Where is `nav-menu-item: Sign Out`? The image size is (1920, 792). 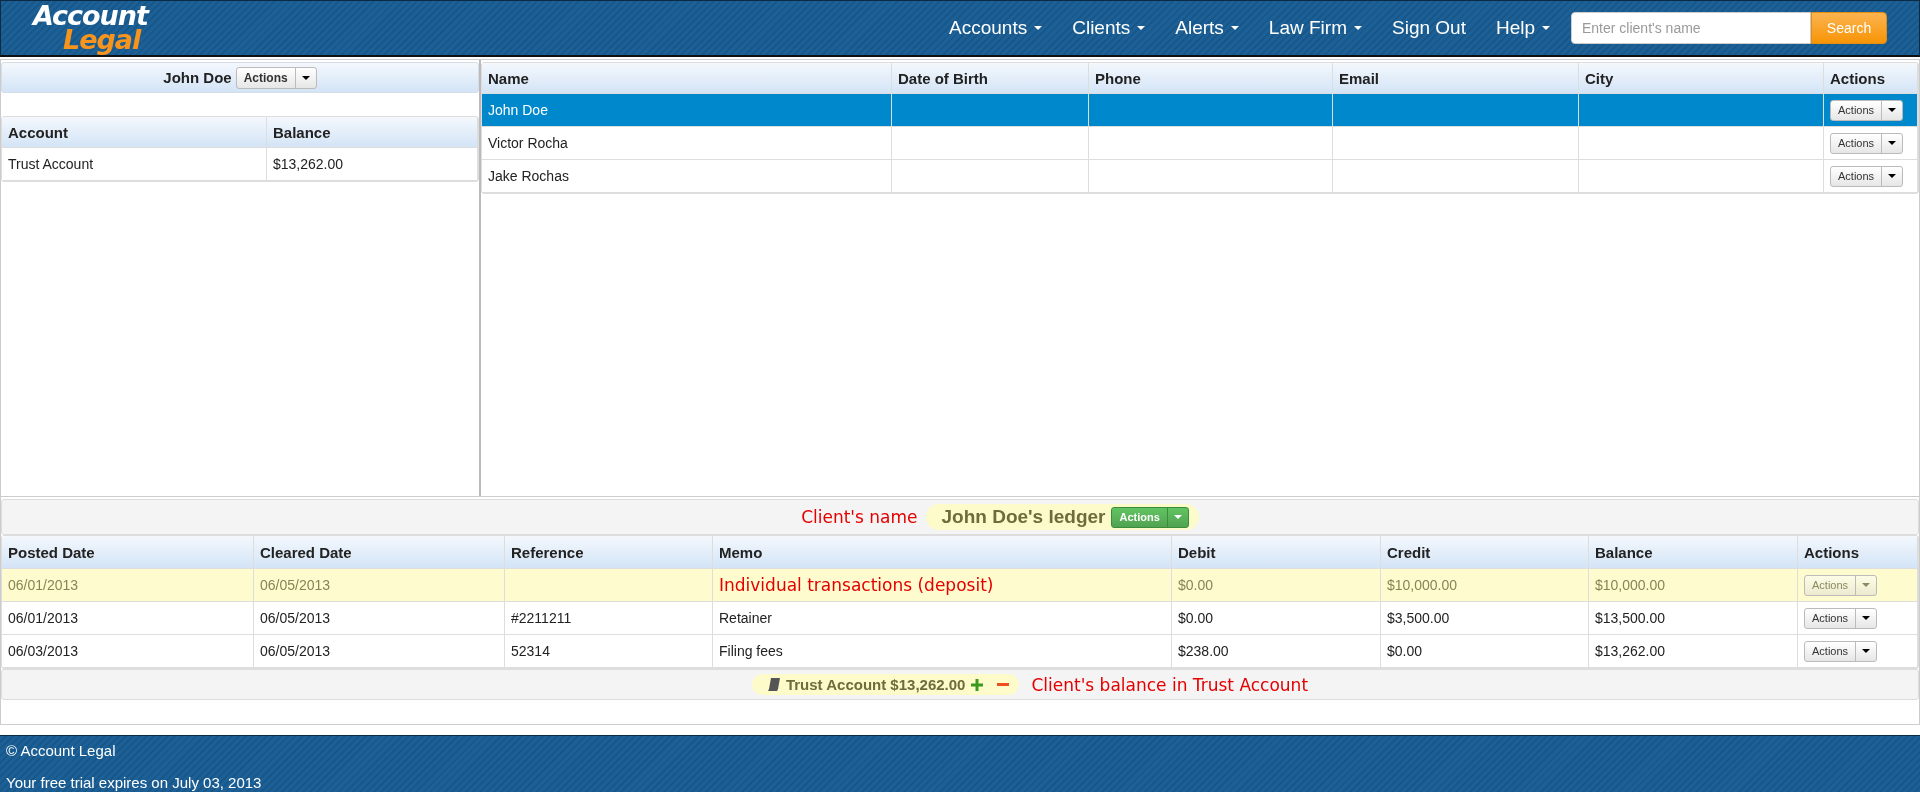
nav-menu-item: Sign Out is located at coordinates (1429, 28).